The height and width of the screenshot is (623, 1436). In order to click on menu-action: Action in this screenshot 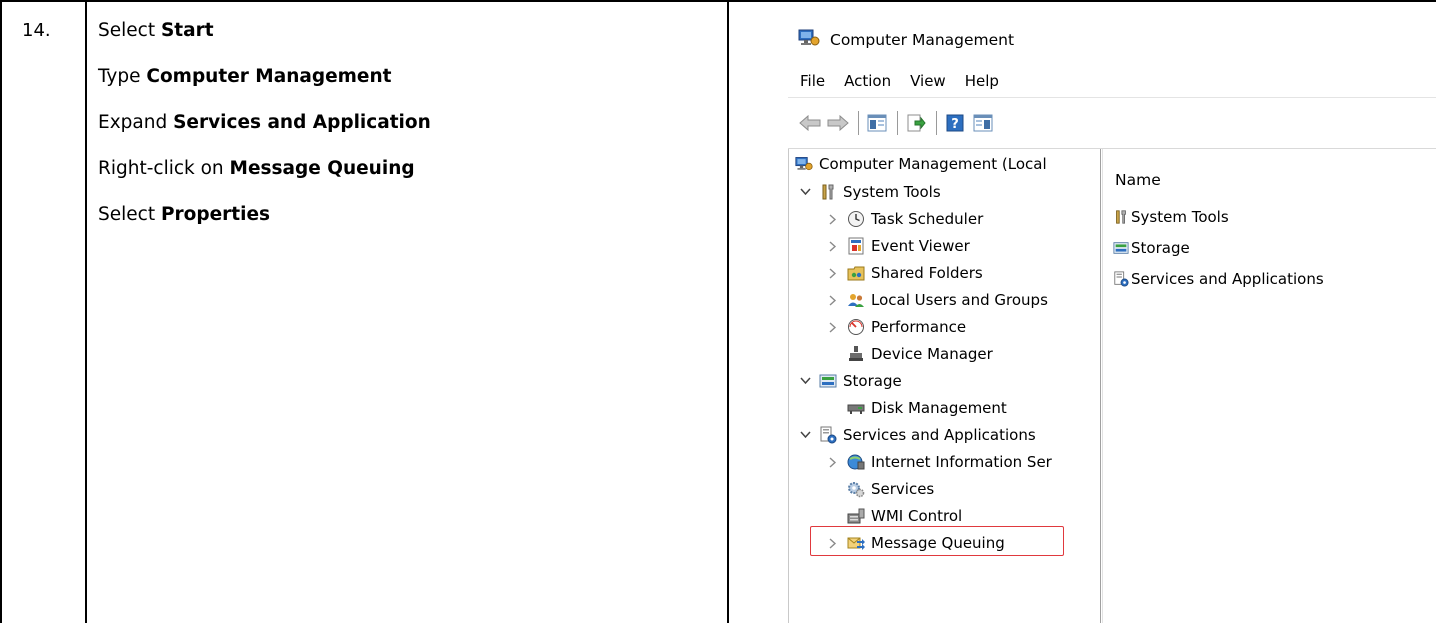, I will do `click(867, 81)`.